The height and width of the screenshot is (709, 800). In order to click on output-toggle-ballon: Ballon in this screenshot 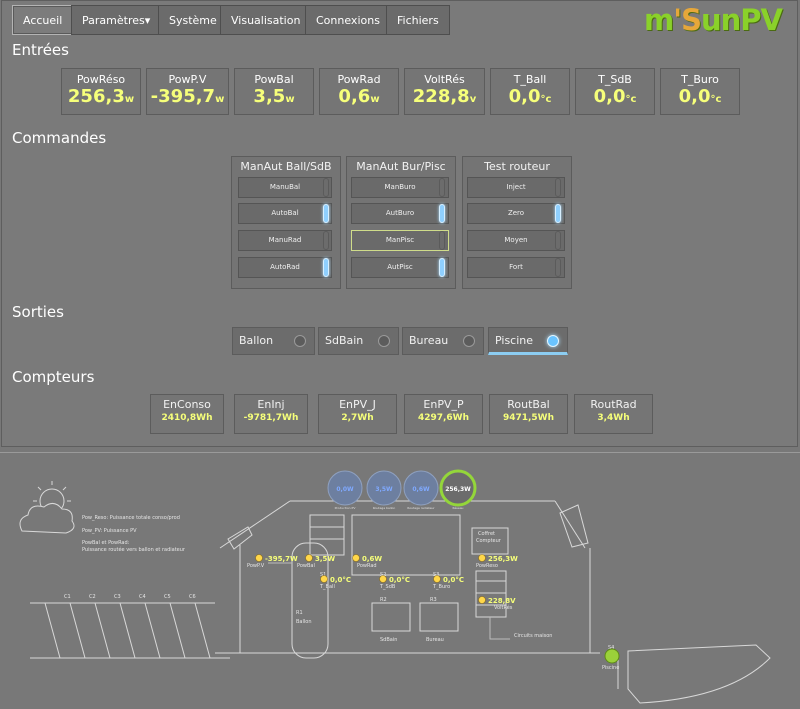, I will do `click(273, 341)`.